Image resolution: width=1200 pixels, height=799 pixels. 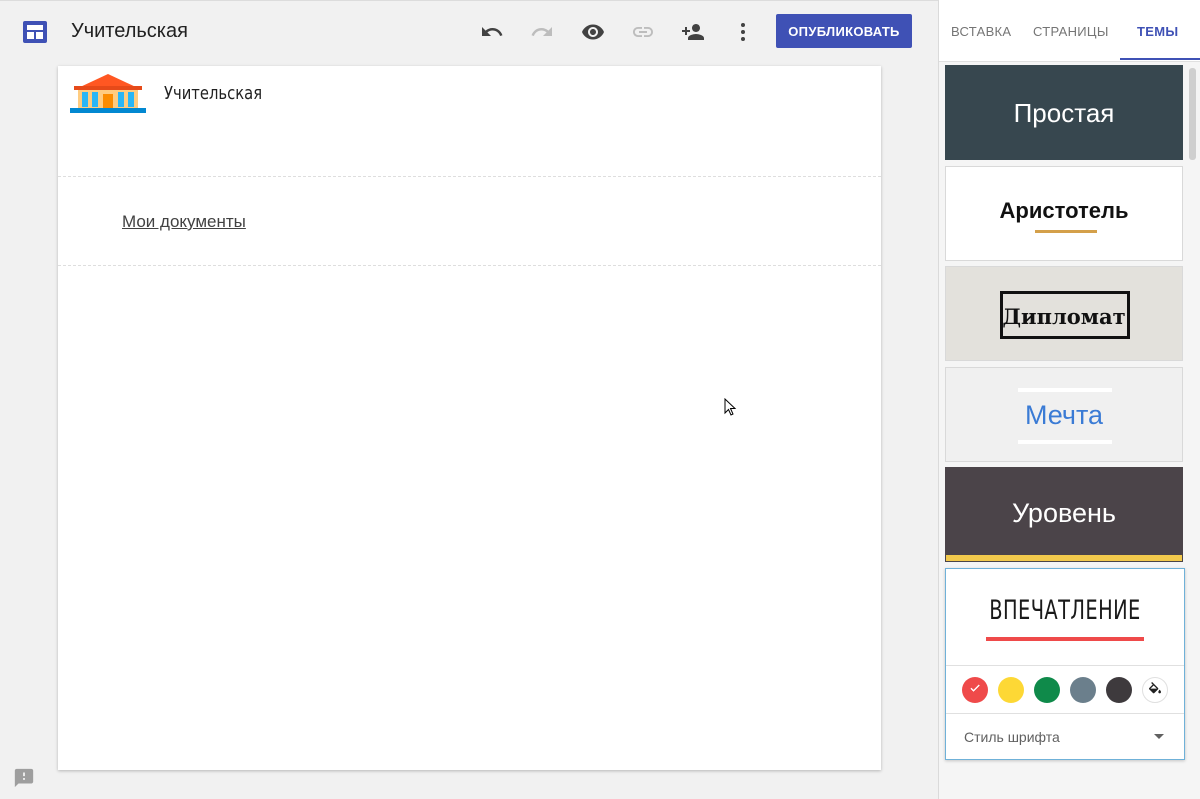 I want to click on add-person-icon, so click(x=693, y=32).